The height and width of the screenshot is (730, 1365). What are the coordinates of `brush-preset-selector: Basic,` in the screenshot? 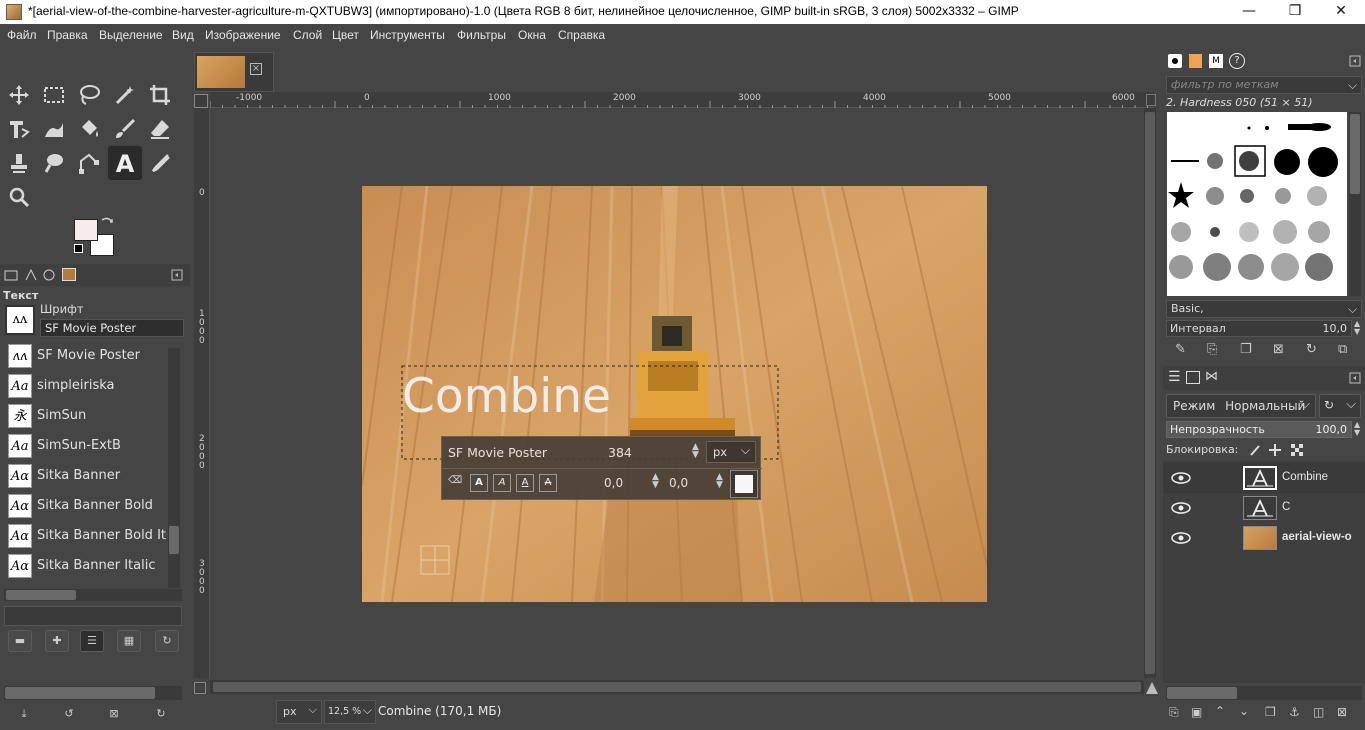 It's located at (1264, 309).